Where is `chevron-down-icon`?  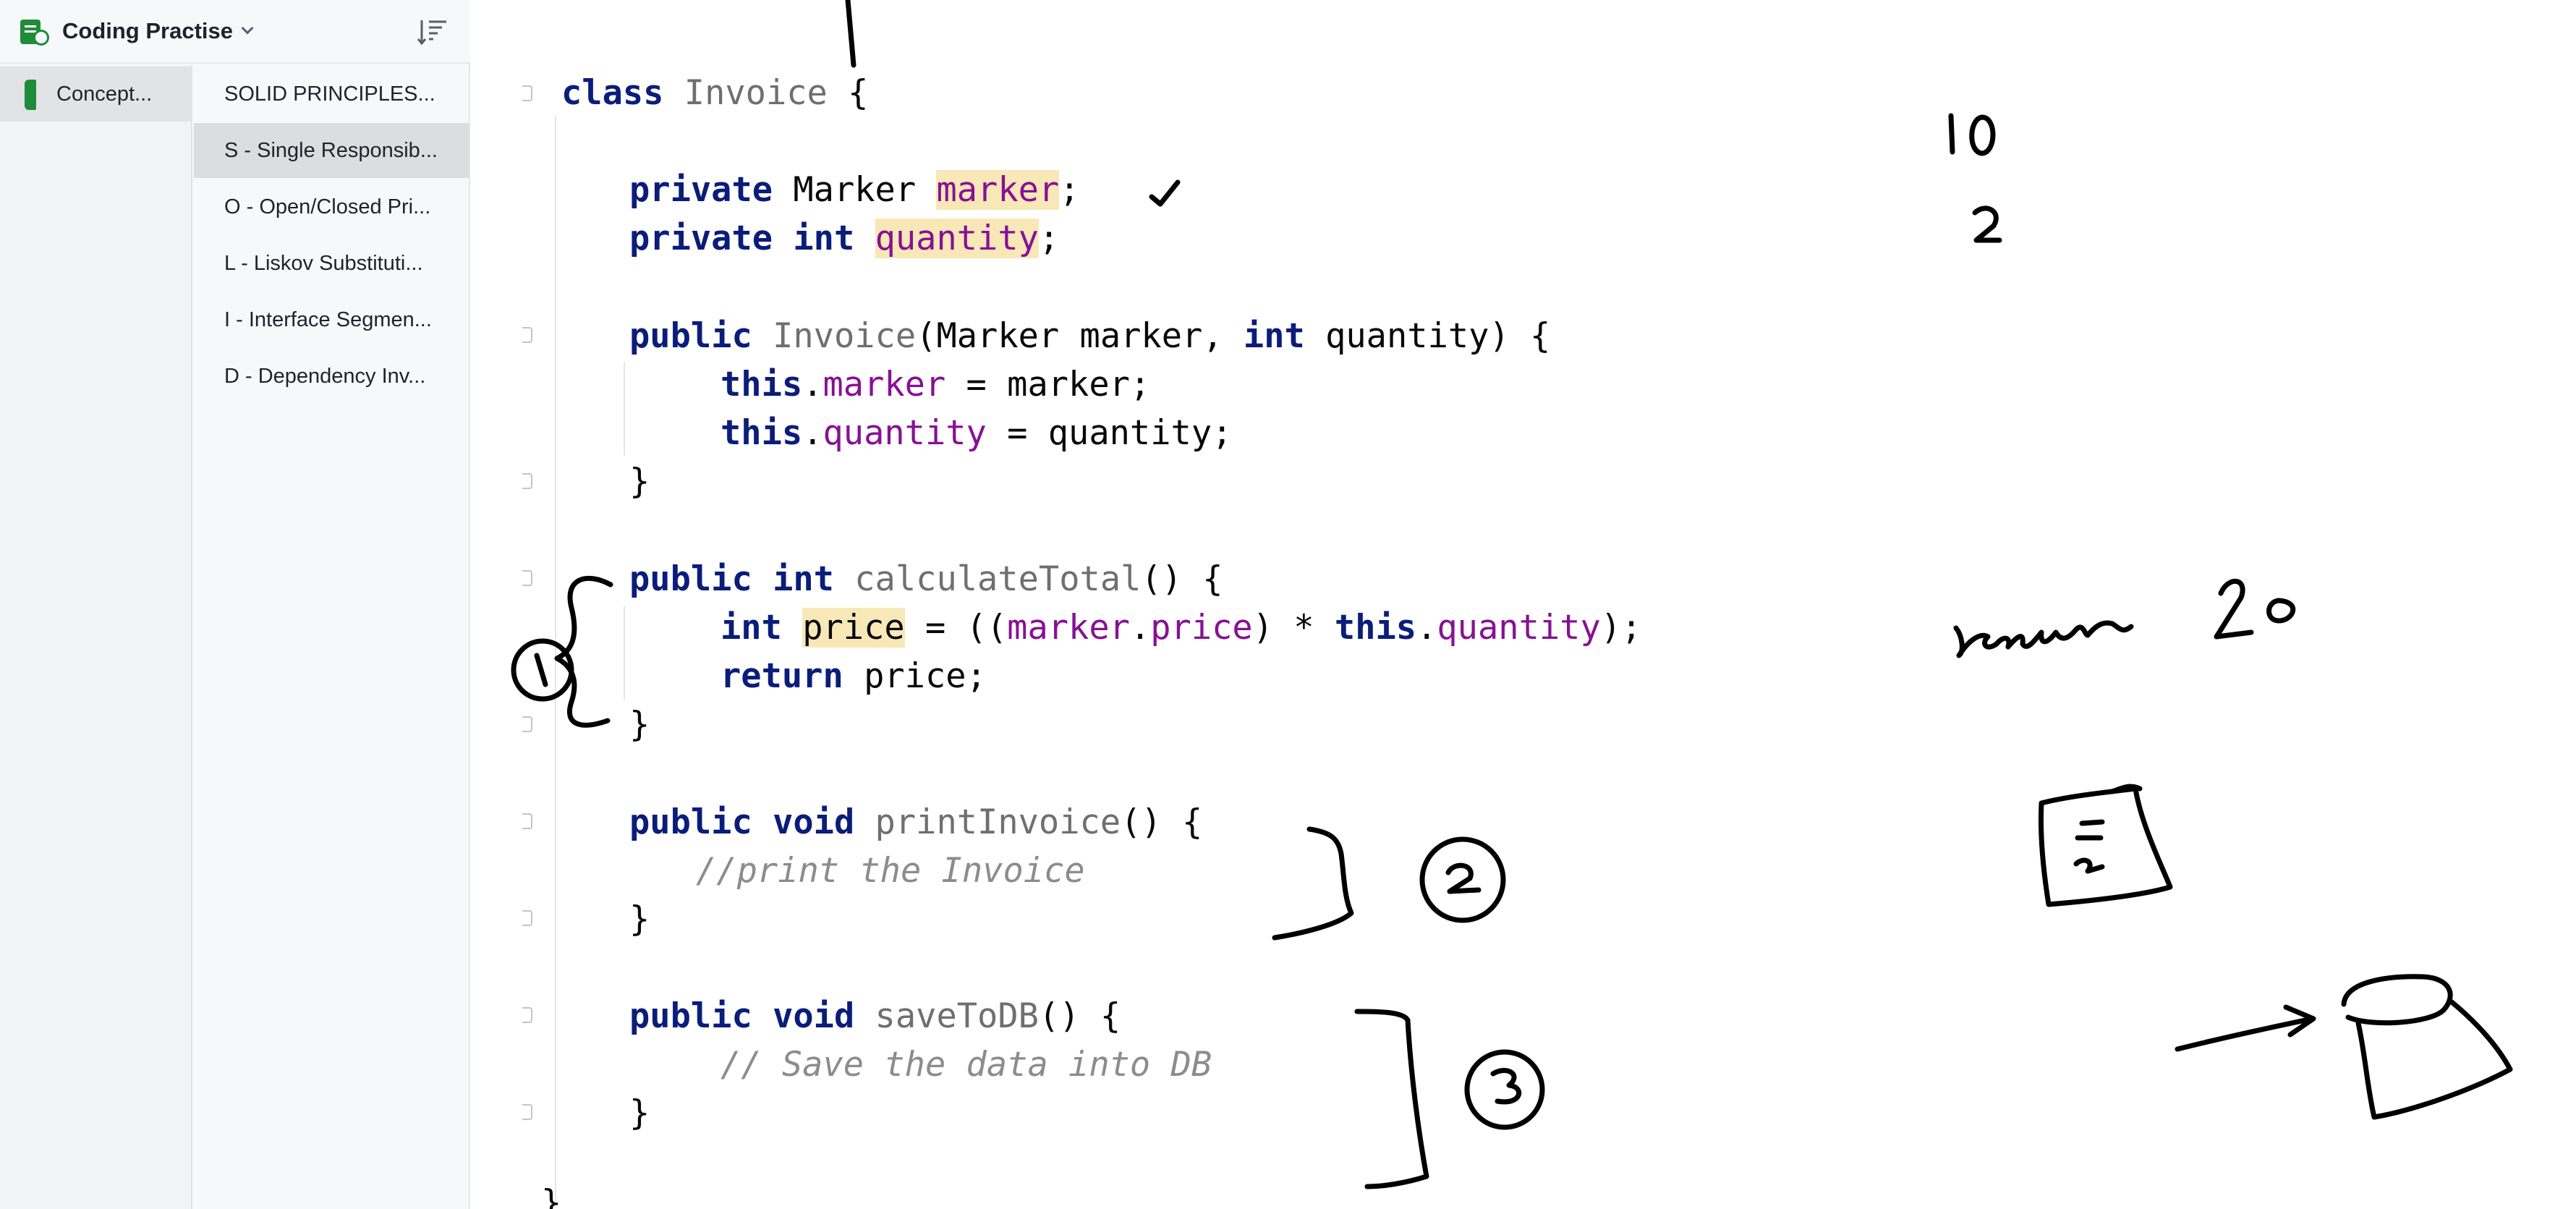
chevron-down-icon is located at coordinates (247, 28).